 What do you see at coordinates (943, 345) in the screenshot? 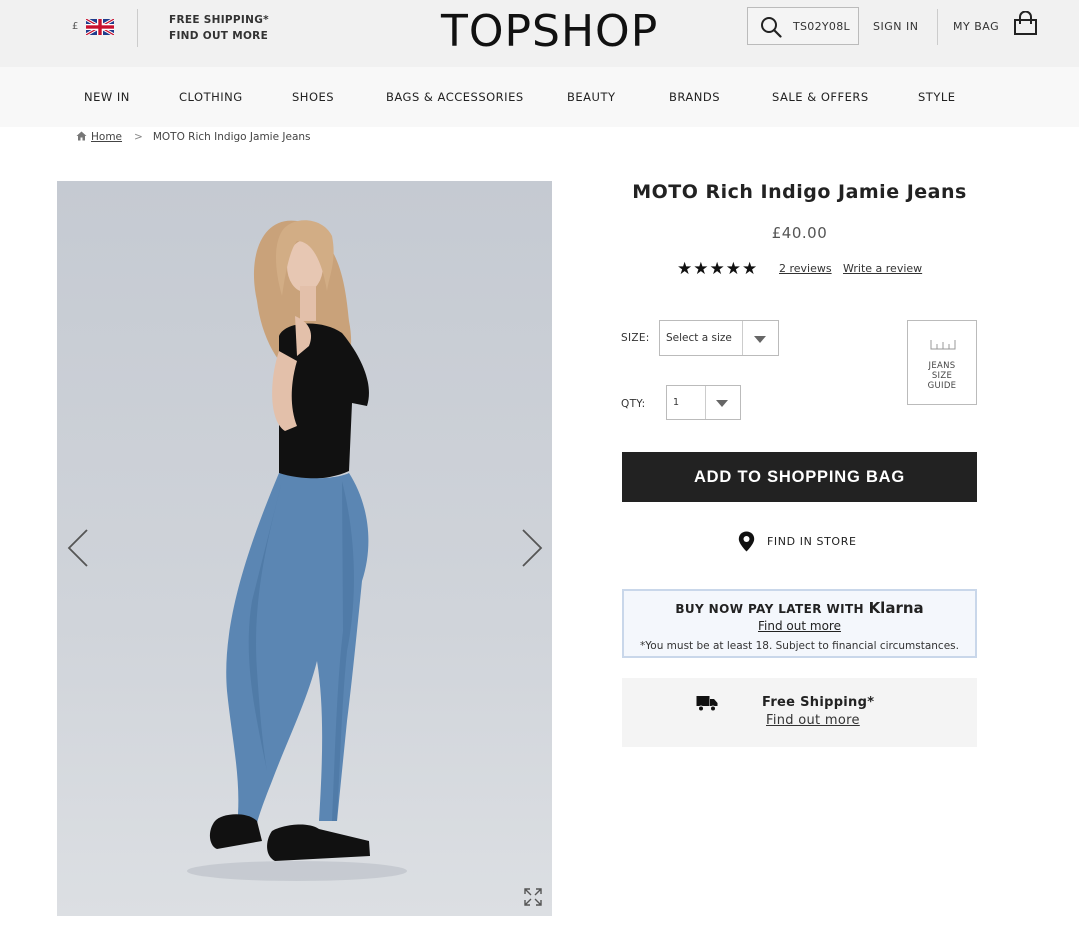
I see `ruler-icon` at bounding box center [943, 345].